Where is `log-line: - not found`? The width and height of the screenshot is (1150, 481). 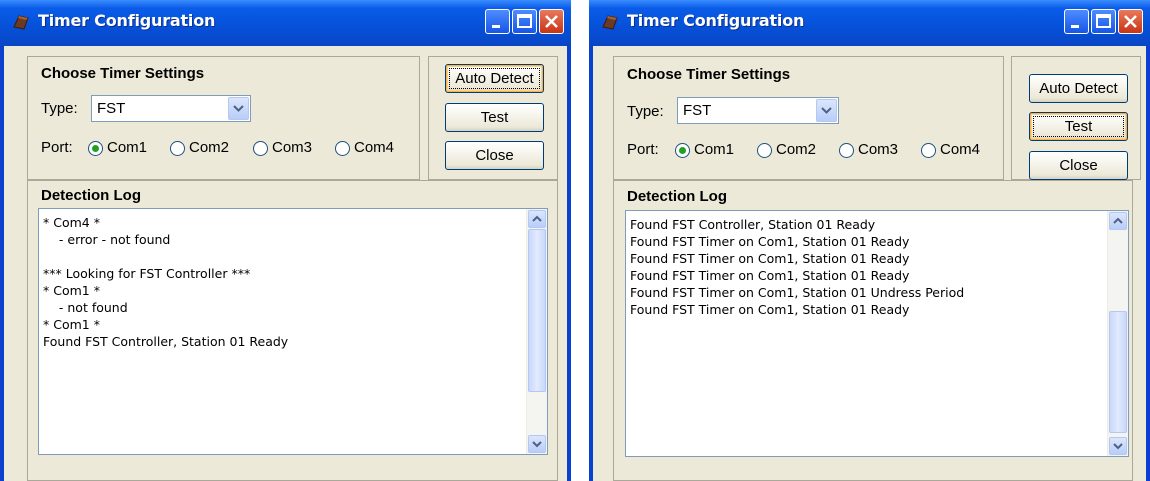
log-line: - not found is located at coordinates (85, 307).